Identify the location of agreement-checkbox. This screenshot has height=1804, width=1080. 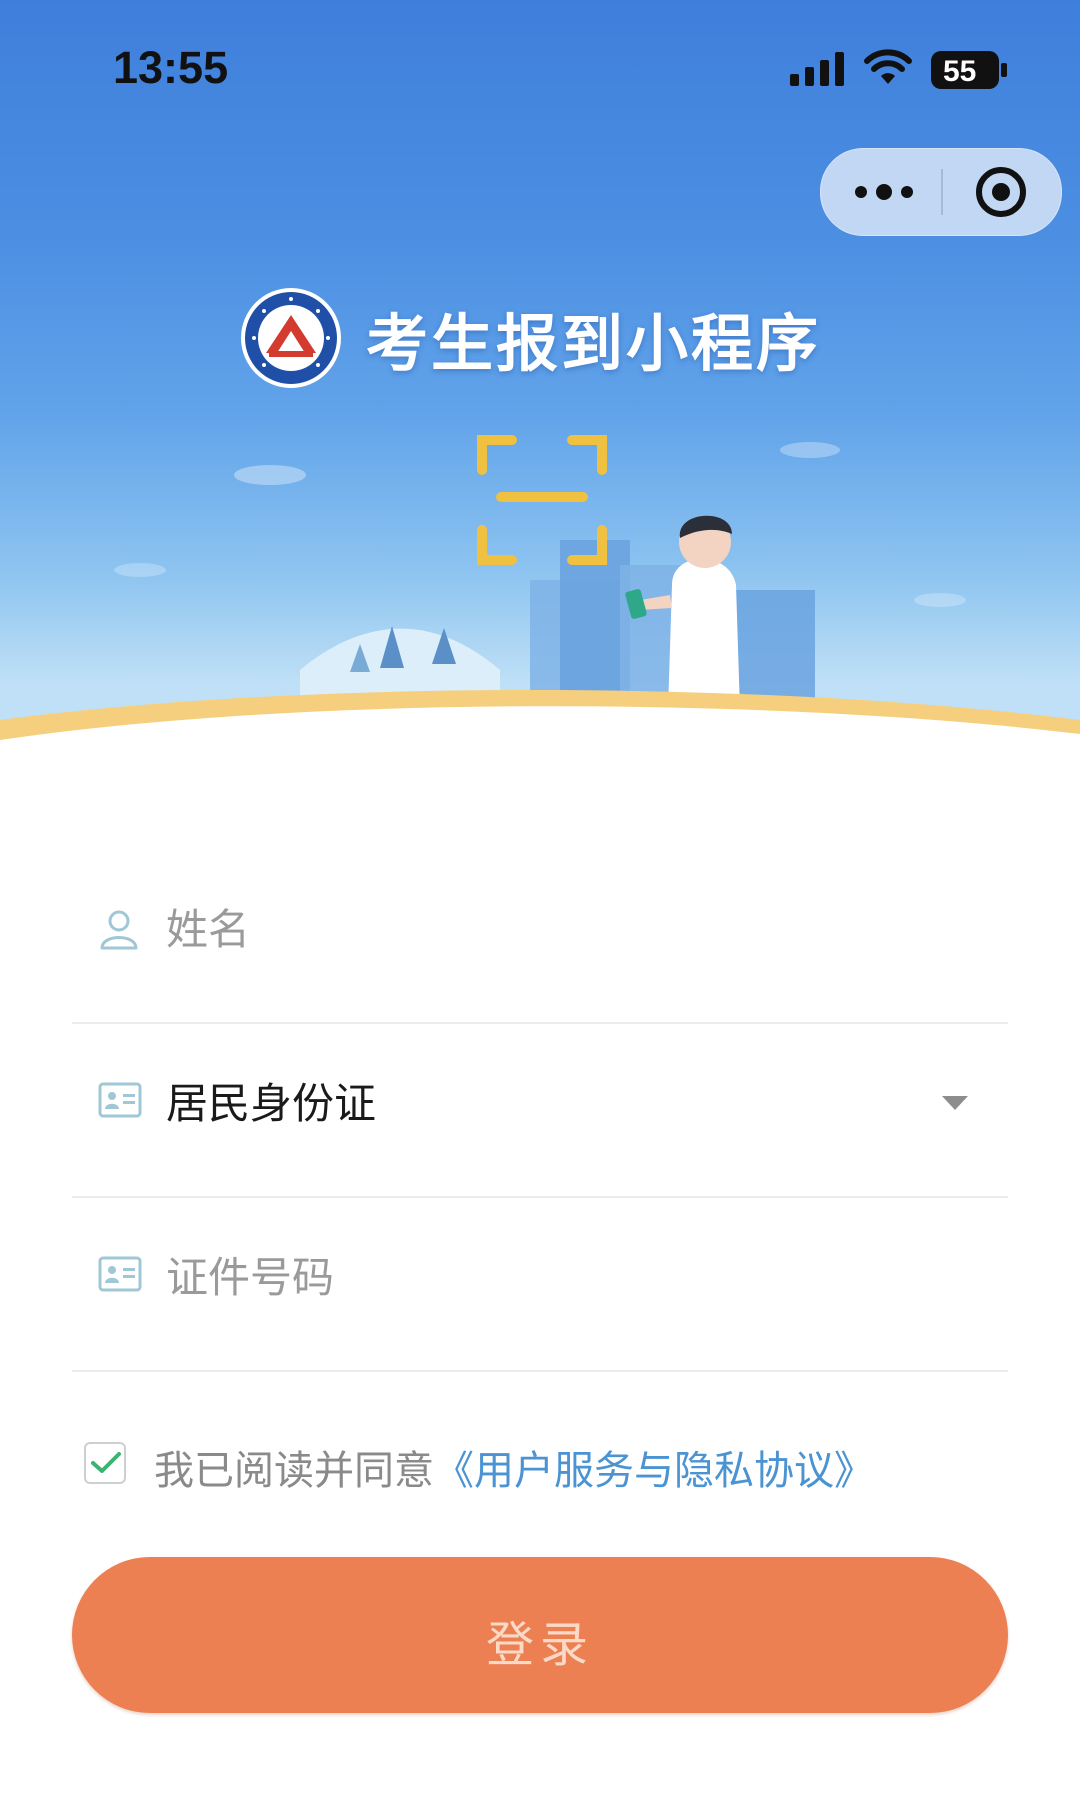
(105, 1463).